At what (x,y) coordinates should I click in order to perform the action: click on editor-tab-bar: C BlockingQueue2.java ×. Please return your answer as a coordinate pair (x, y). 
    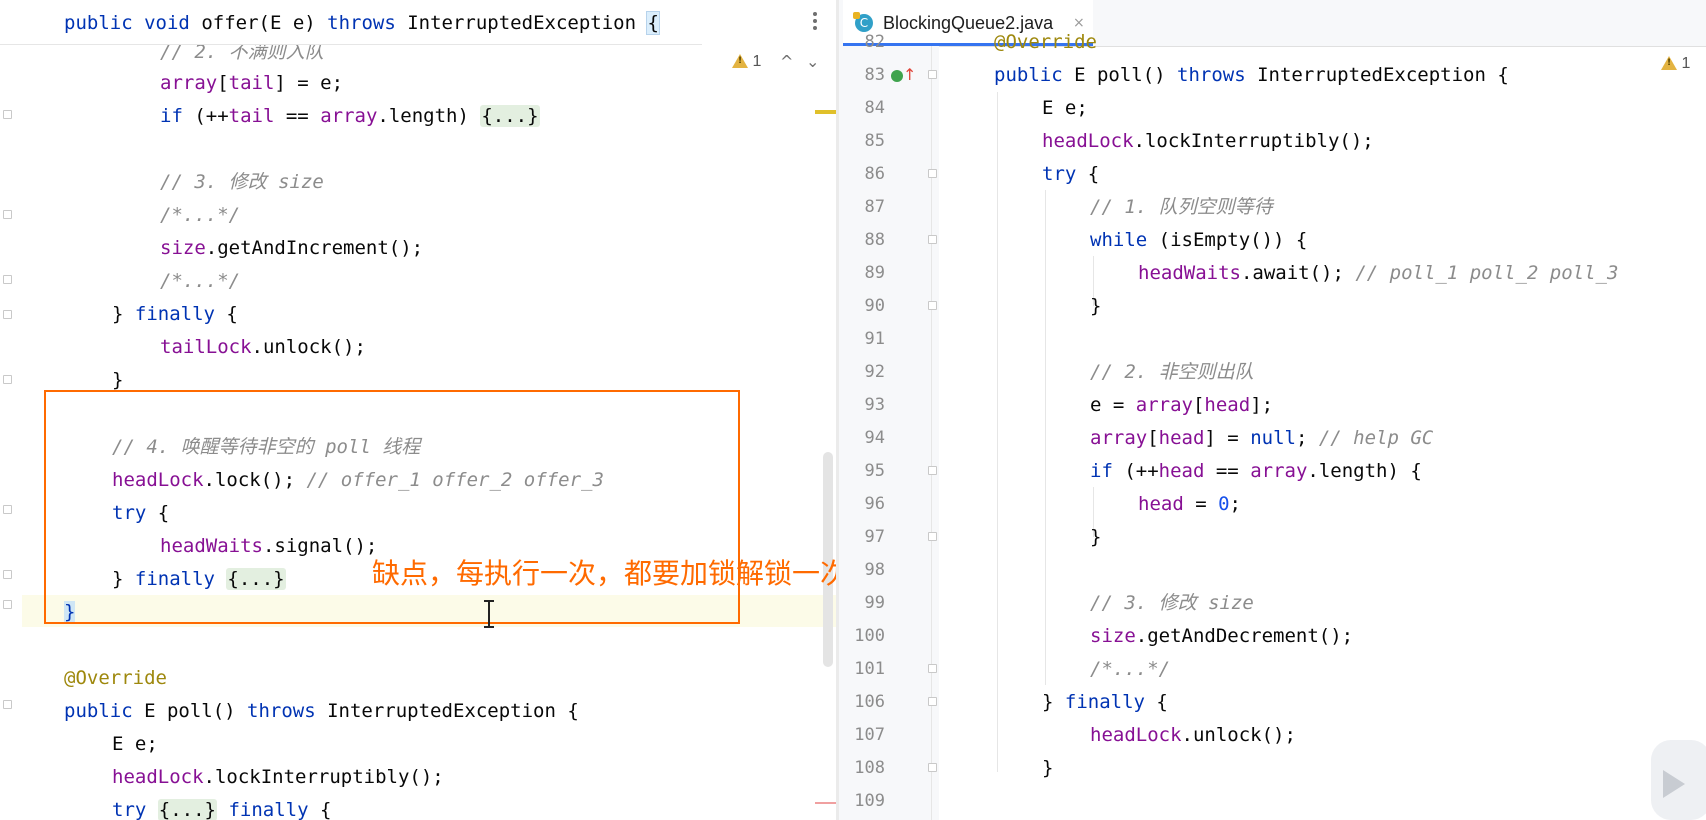
    Looking at the image, I should click on (1272, 23).